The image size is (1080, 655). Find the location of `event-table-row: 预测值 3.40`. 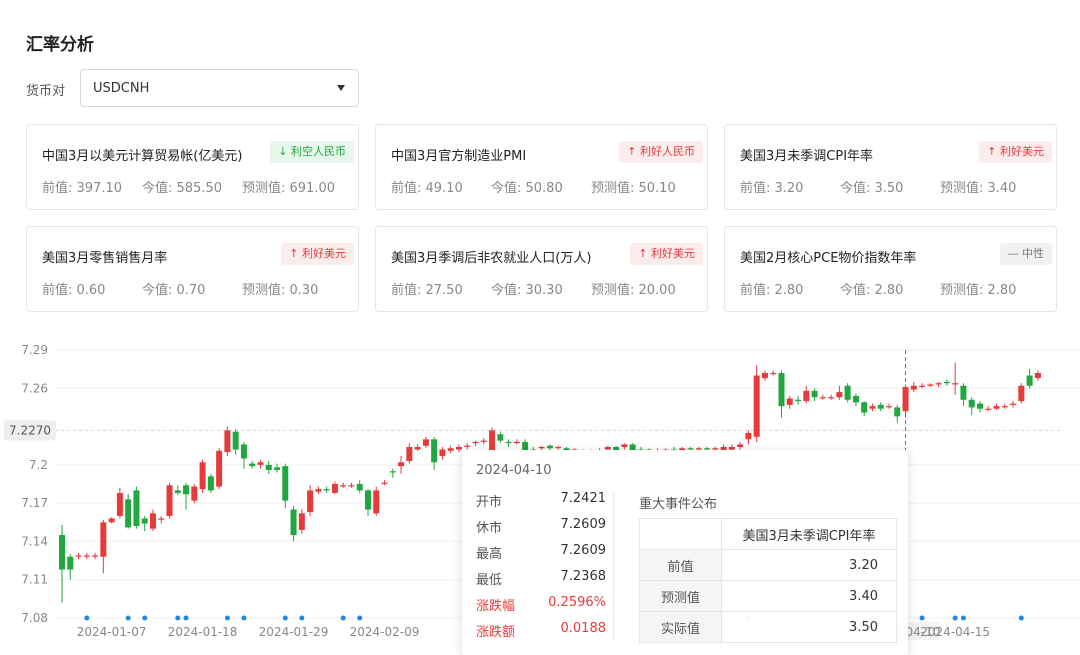

event-table-row: 预测值 3.40 is located at coordinates (768, 596).